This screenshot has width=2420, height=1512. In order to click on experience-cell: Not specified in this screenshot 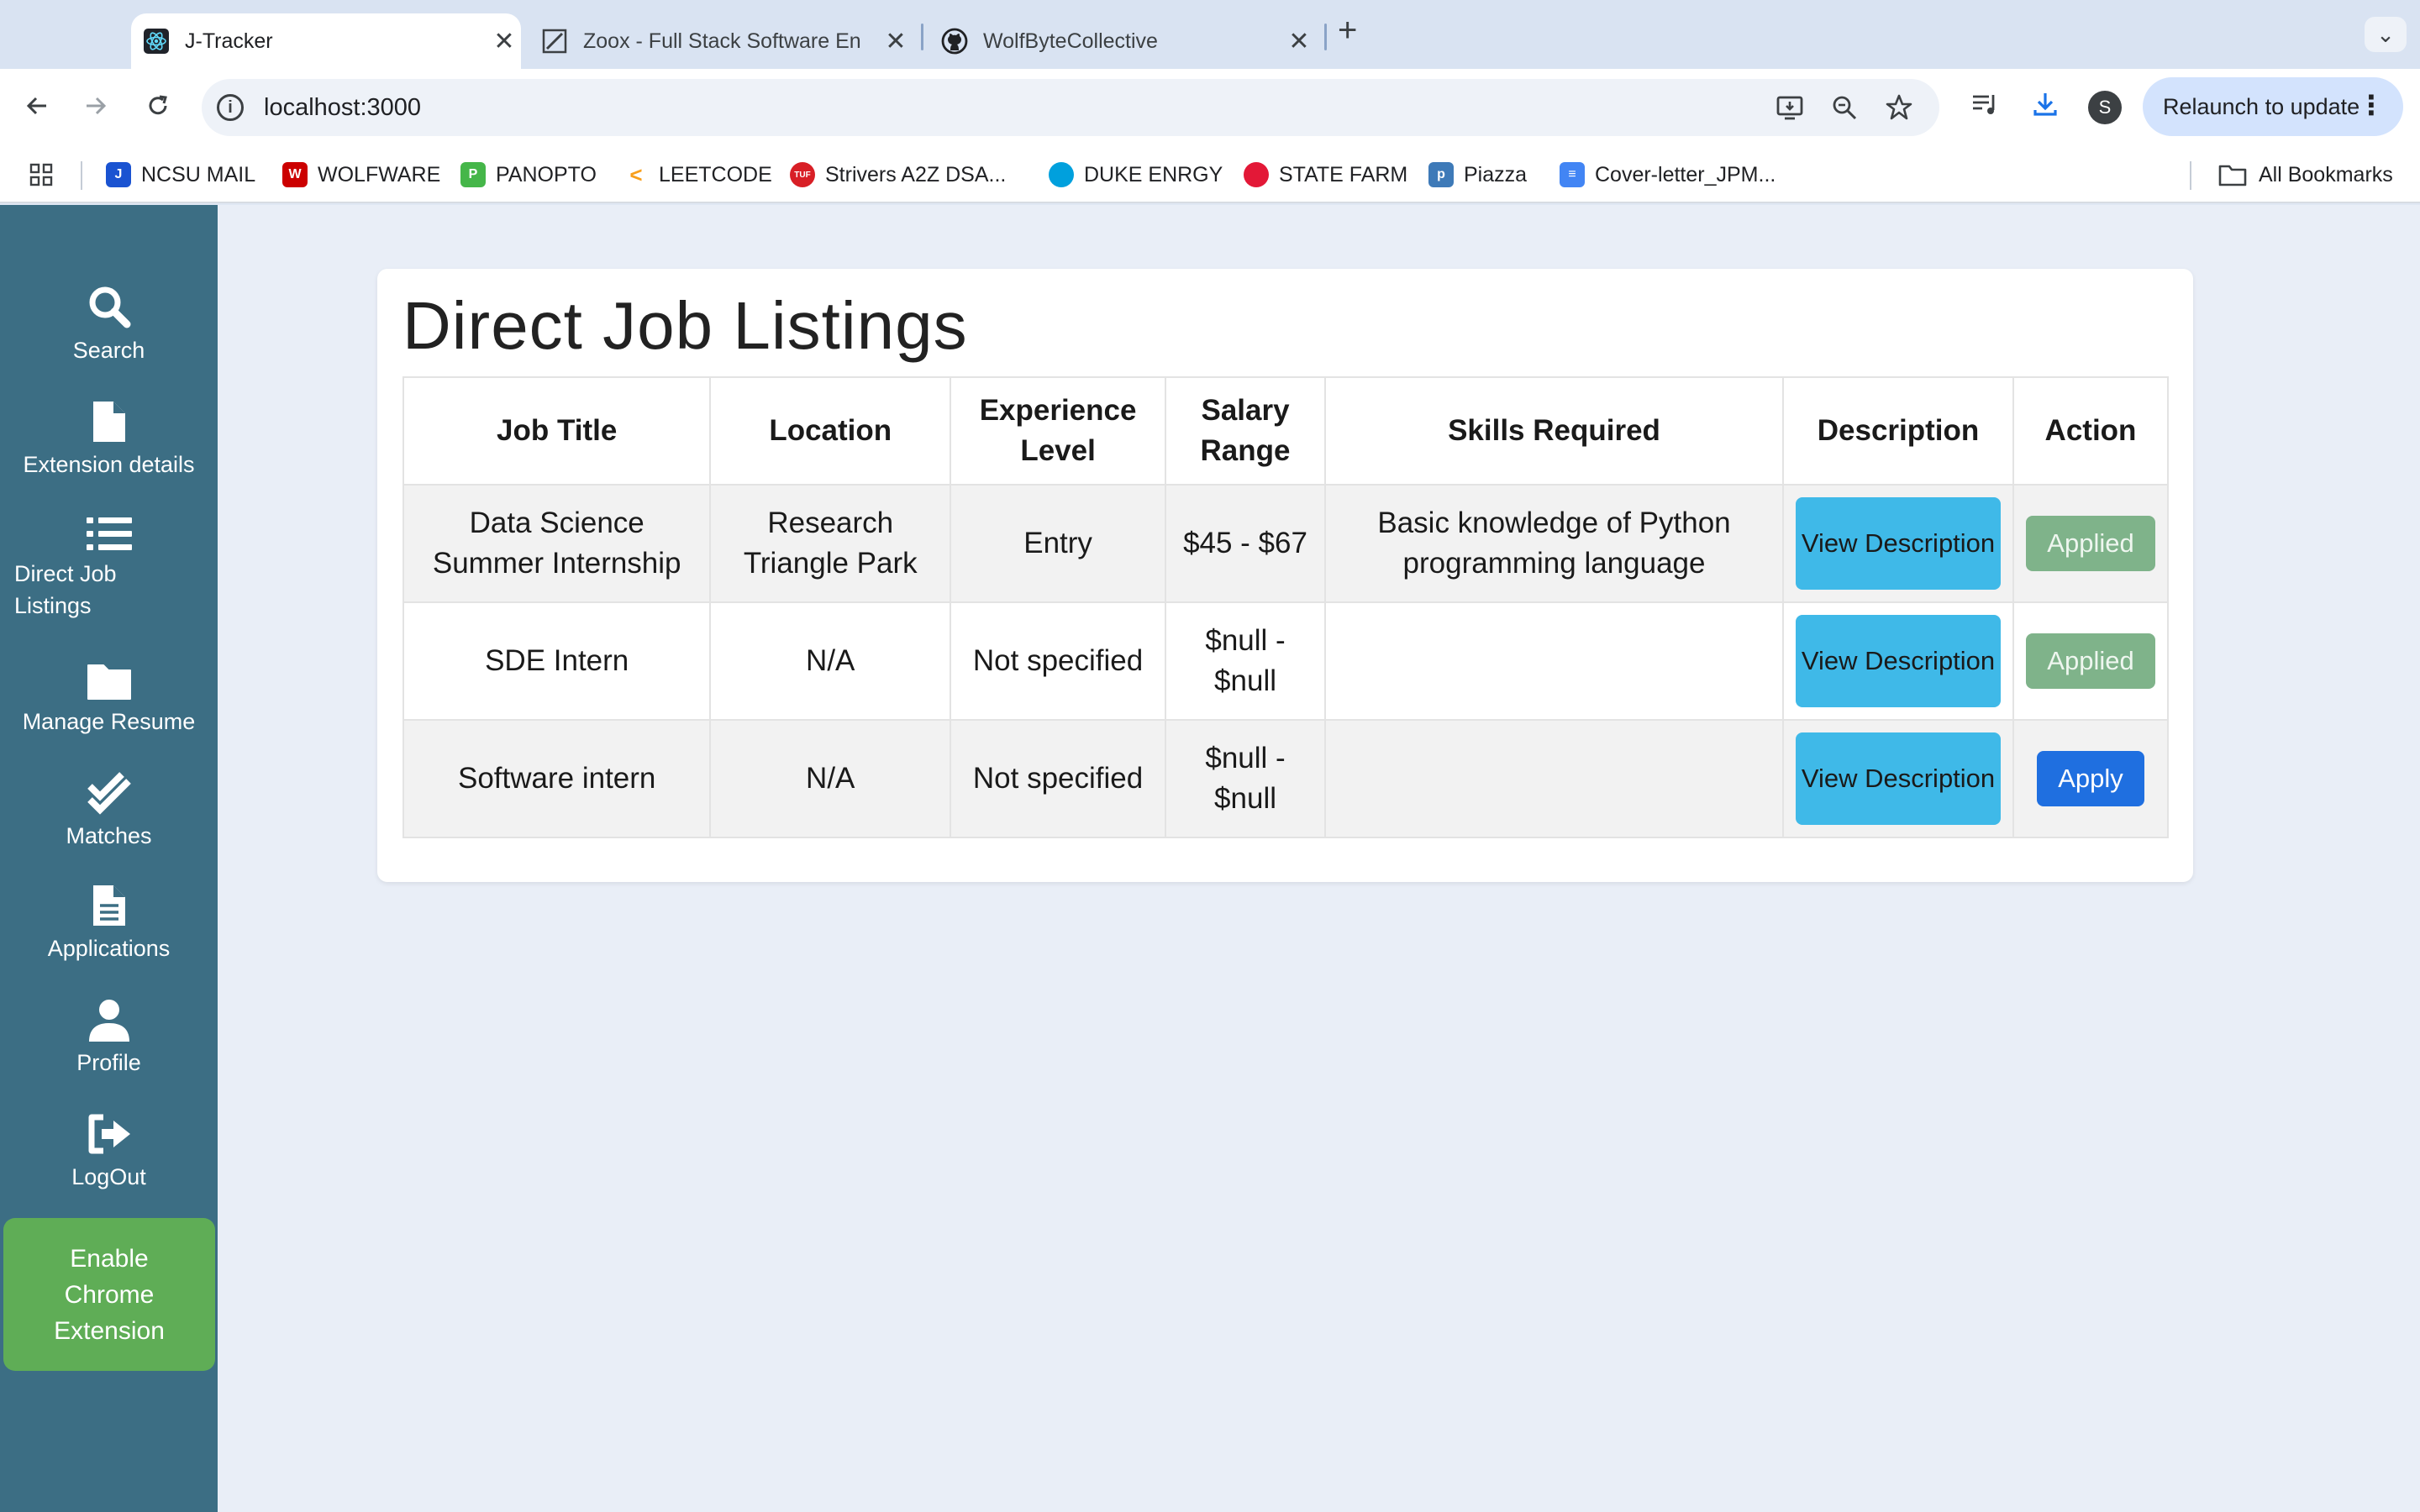, I will do `click(1058, 778)`.